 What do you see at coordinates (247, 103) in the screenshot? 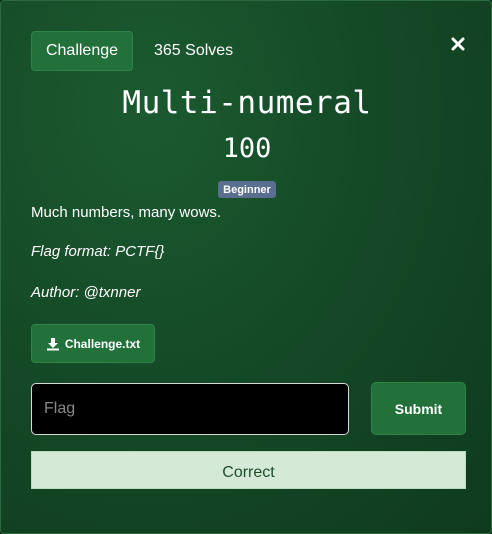
I see `challenge-name: Multi-numeral` at bounding box center [247, 103].